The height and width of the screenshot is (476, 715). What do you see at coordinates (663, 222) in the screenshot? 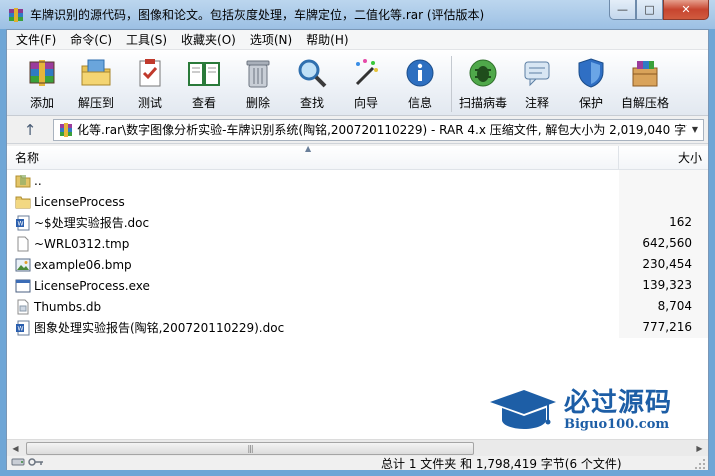
I see `file-size: 162` at bounding box center [663, 222].